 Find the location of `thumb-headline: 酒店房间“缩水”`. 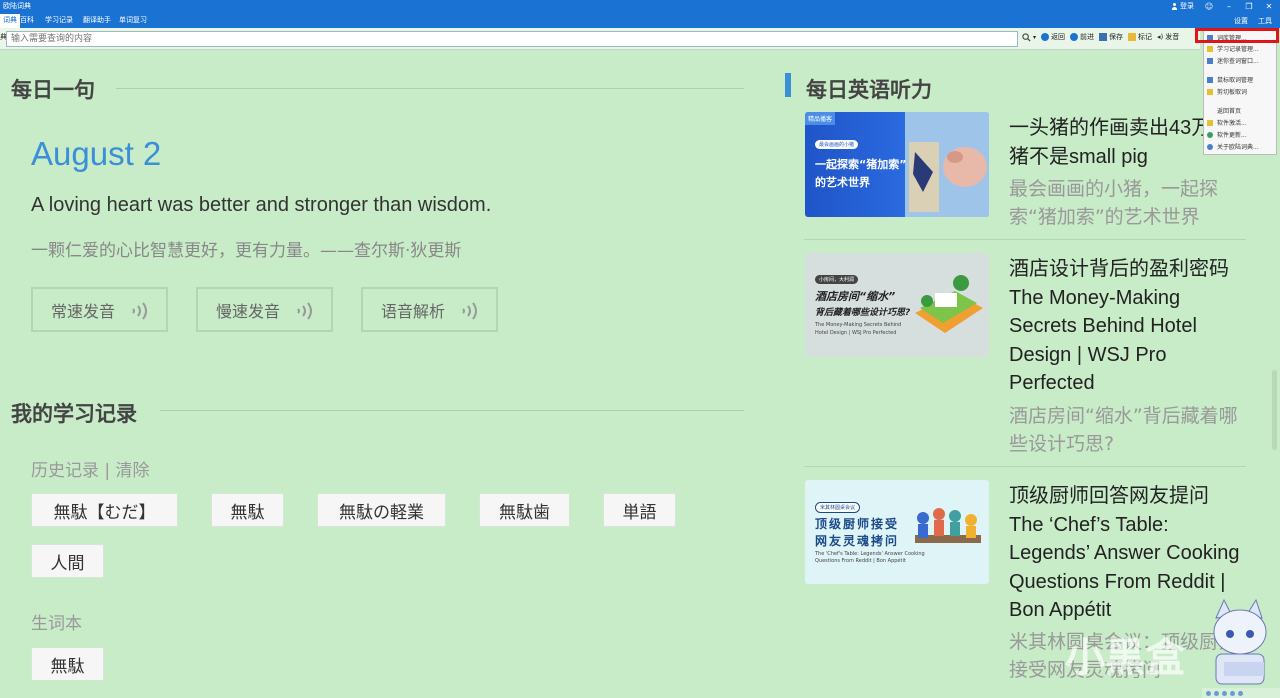

thumb-headline: 酒店房间“缩水” is located at coordinates (855, 296).